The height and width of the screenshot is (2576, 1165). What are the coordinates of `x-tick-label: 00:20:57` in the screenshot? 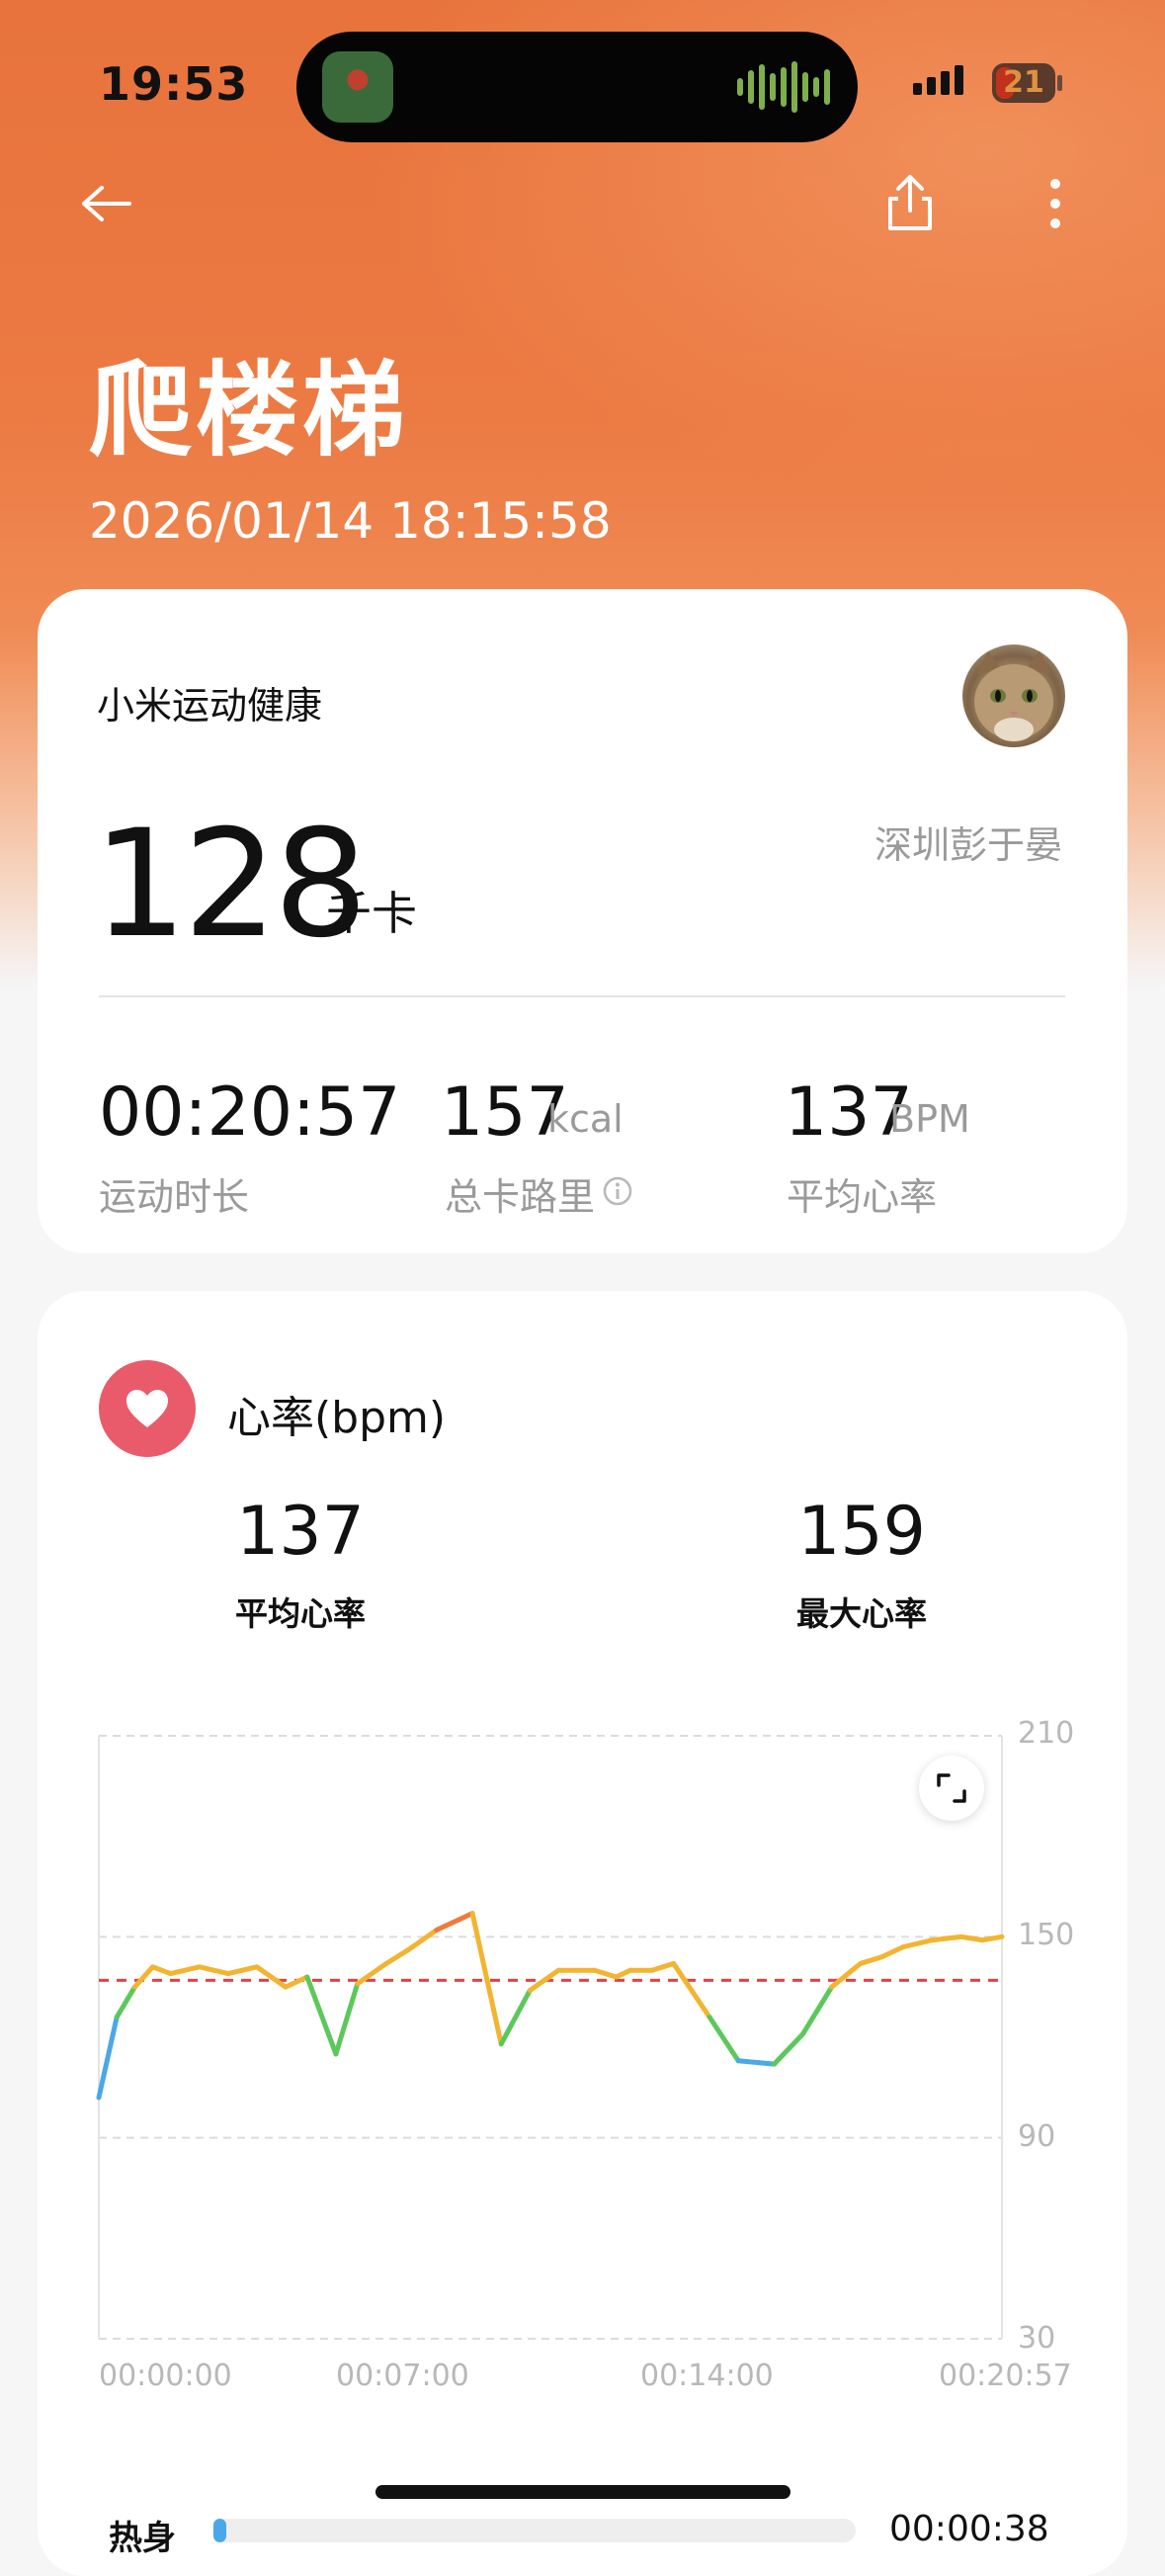 It's located at (1005, 2376).